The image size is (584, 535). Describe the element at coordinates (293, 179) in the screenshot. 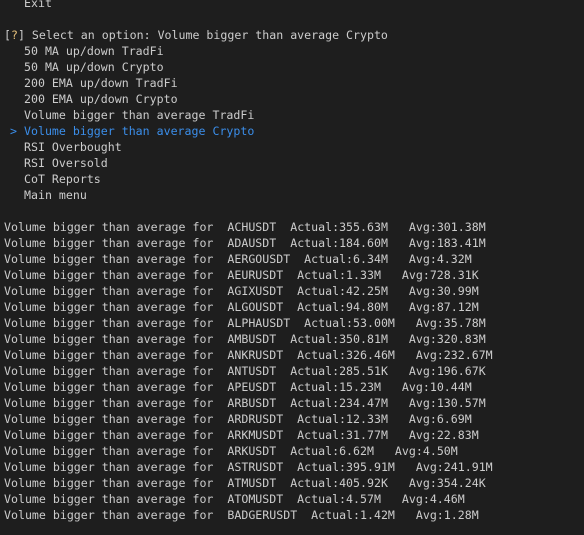

I see `menu-option: CoT Reports` at that location.